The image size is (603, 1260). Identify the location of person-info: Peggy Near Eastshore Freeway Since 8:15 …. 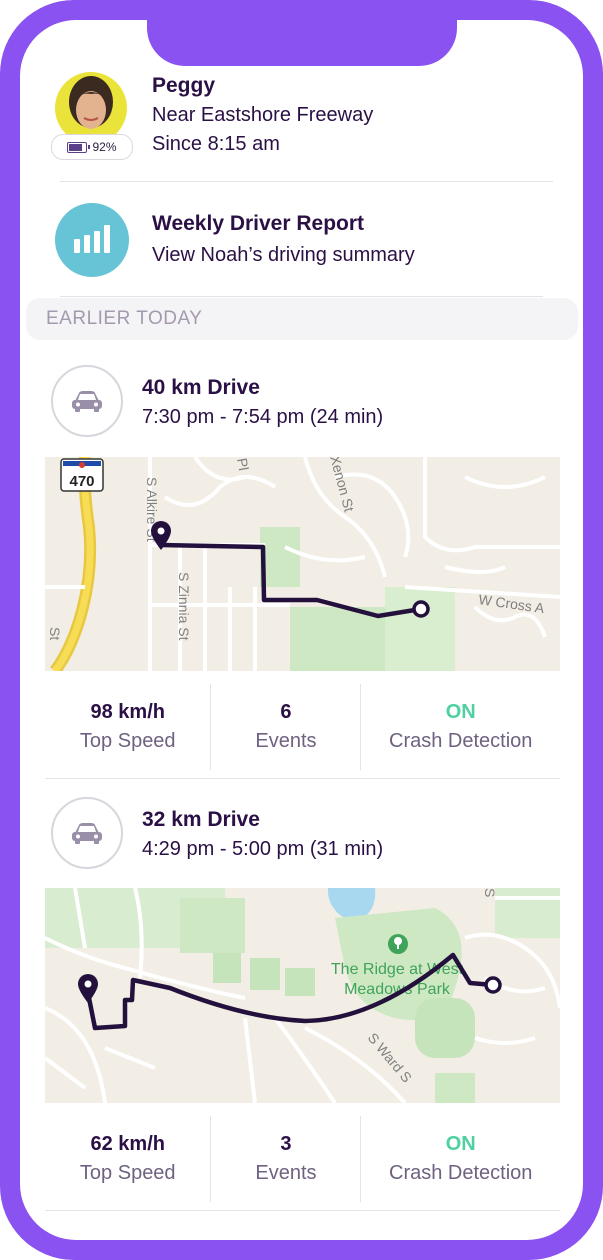
(262, 115).